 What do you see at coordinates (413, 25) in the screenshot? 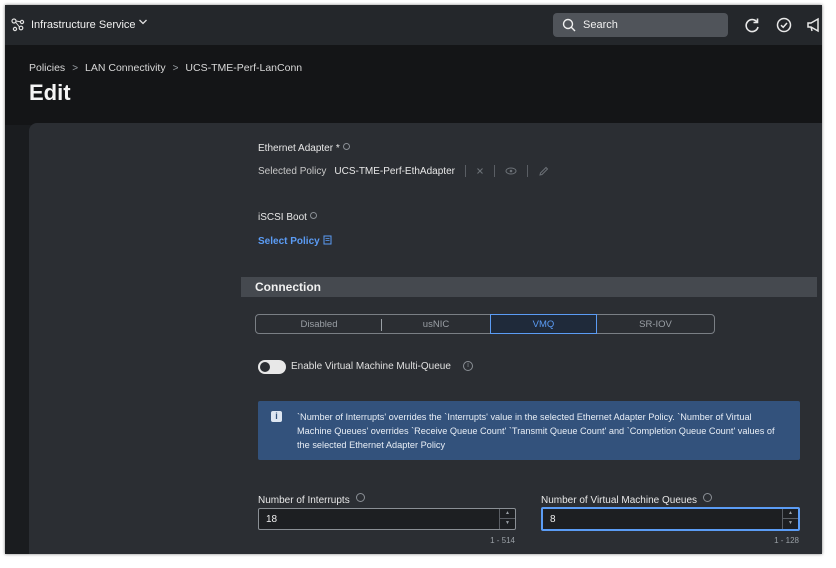
I see `top-bar: Infrastructure Service Search` at bounding box center [413, 25].